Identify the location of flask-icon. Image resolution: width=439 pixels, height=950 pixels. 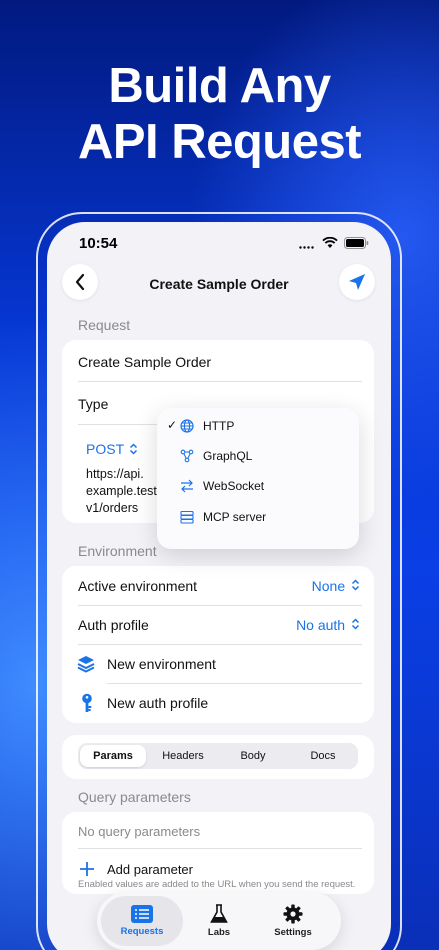
(219, 913).